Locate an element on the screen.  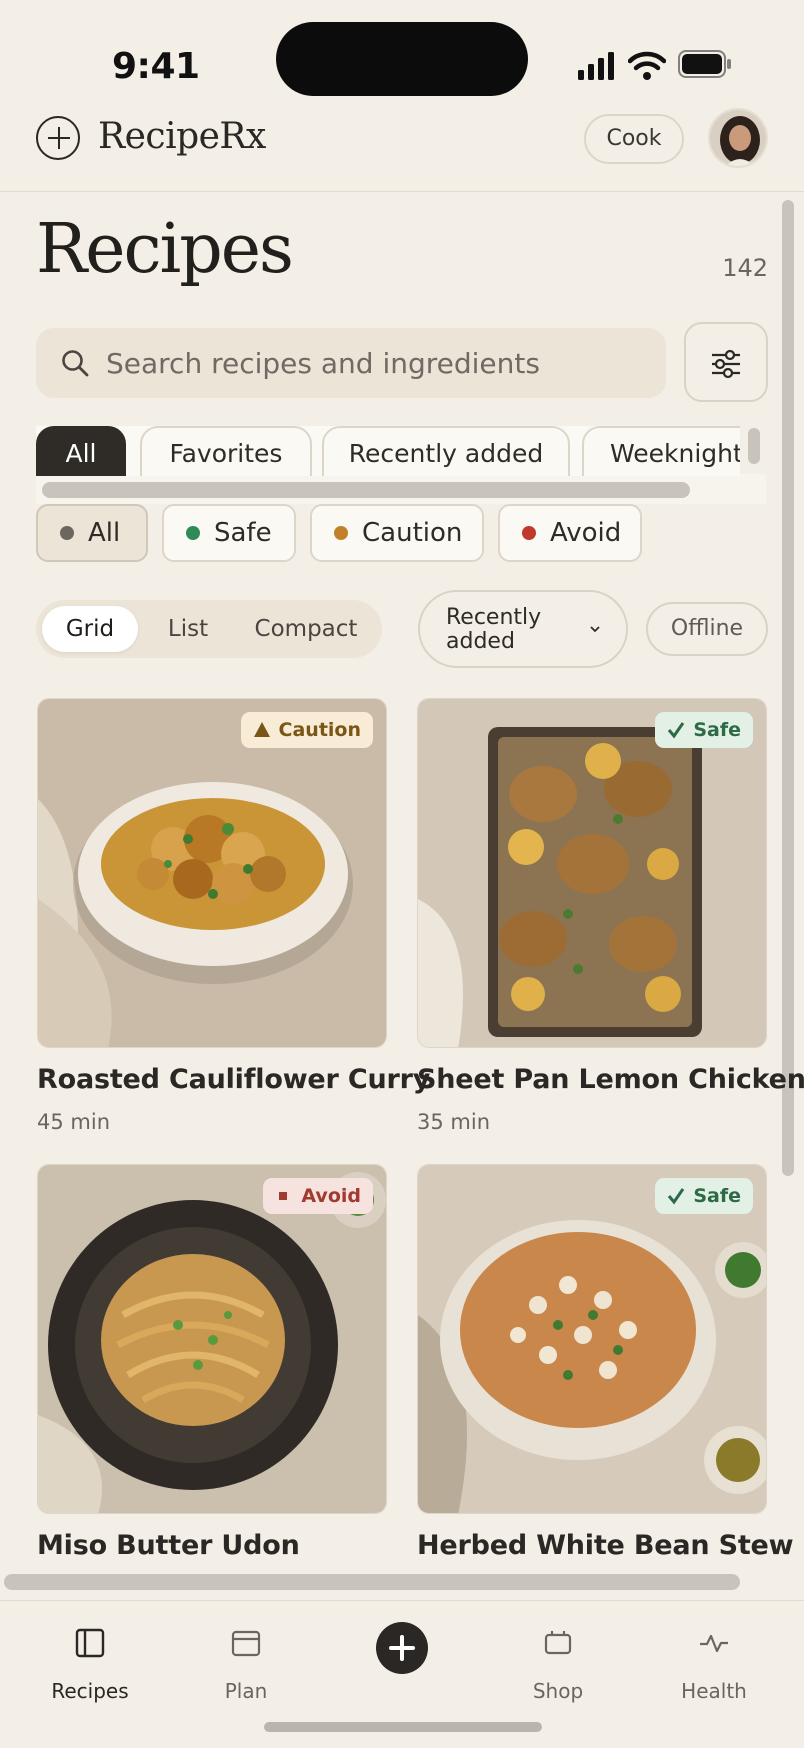
recipe-count: 142 is located at coordinates (745, 268).